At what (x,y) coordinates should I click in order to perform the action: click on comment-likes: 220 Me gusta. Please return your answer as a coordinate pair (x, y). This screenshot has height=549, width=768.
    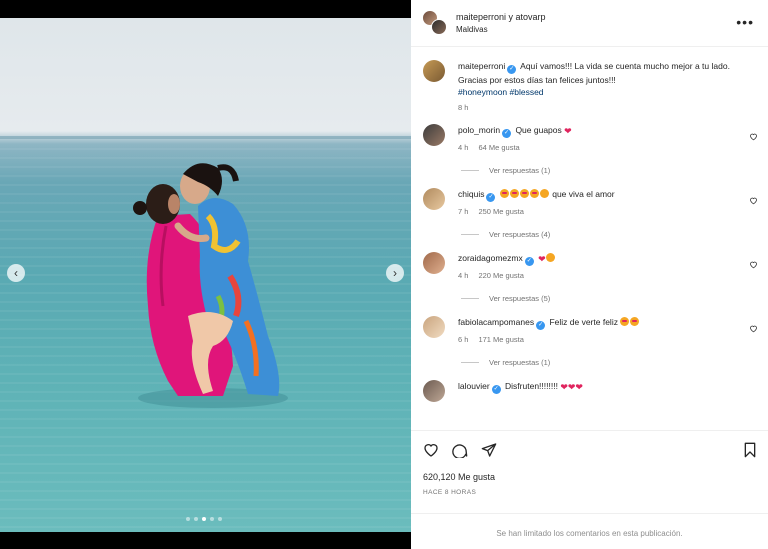
    Looking at the image, I should click on (500, 275).